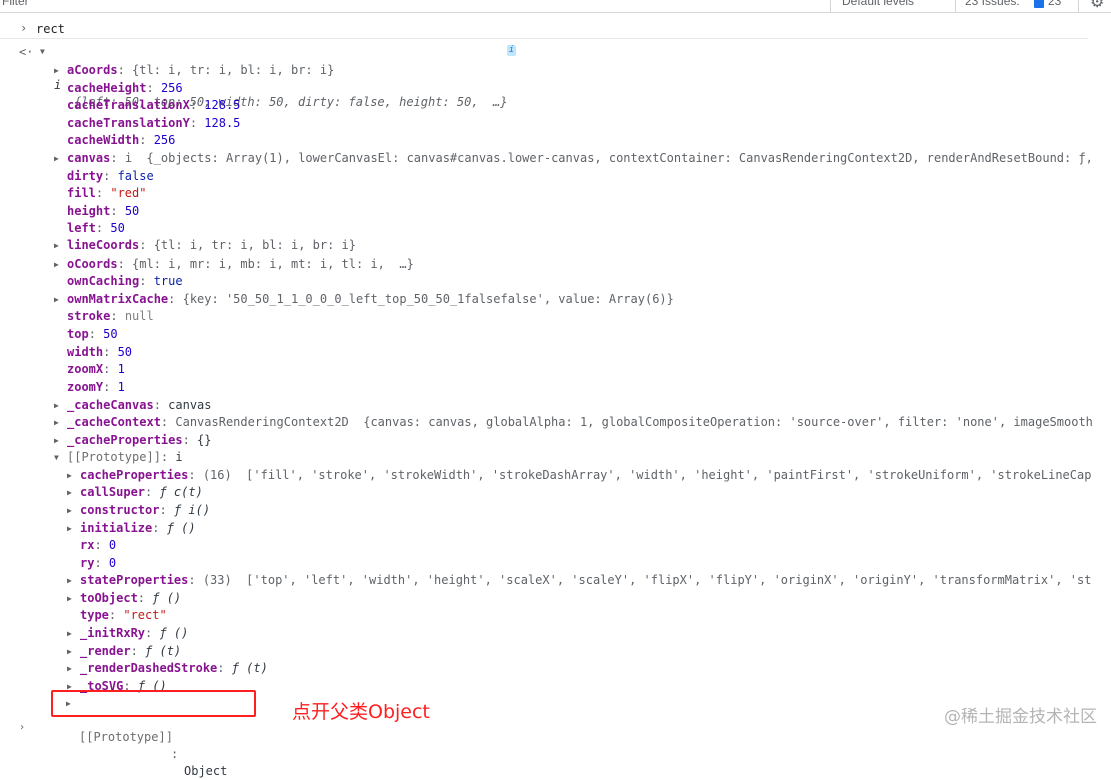  What do you see at coordinates (190, 405) in the screenshot?
I see `property-value: canvas` at bounding box center [190, 405].